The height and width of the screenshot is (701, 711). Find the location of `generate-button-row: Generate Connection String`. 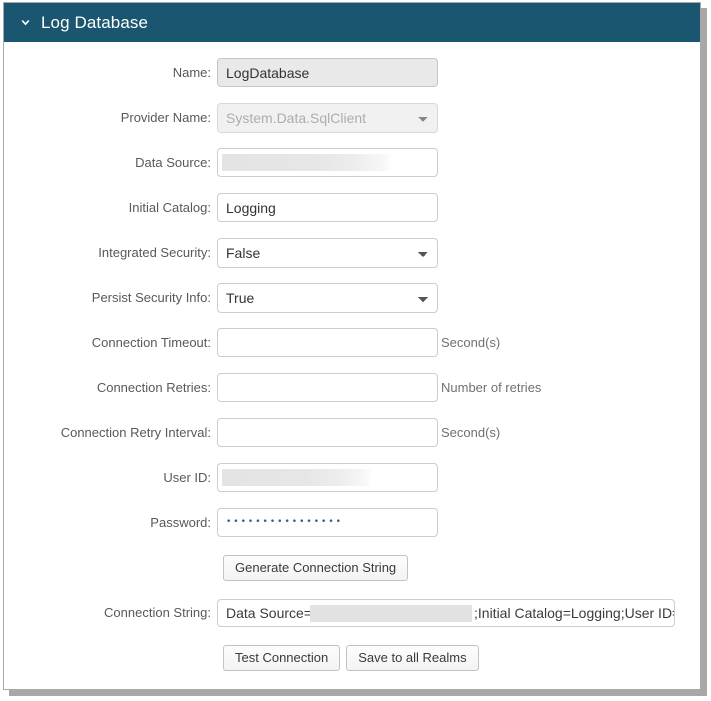

generate-button-row: Generate Connection String is located at coordinates (352, 567).